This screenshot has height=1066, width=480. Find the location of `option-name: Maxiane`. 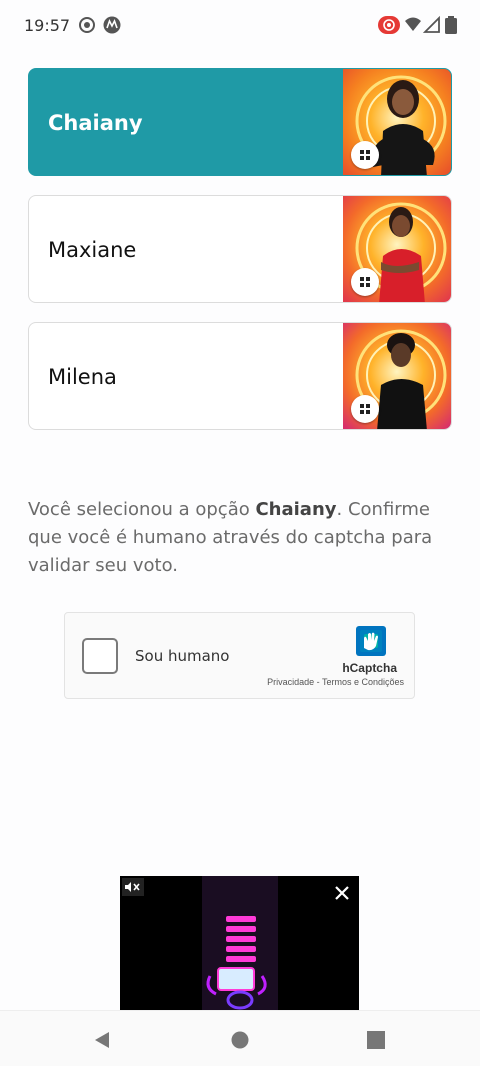

option-name: Maxiane is located at coordinates (92, 250).